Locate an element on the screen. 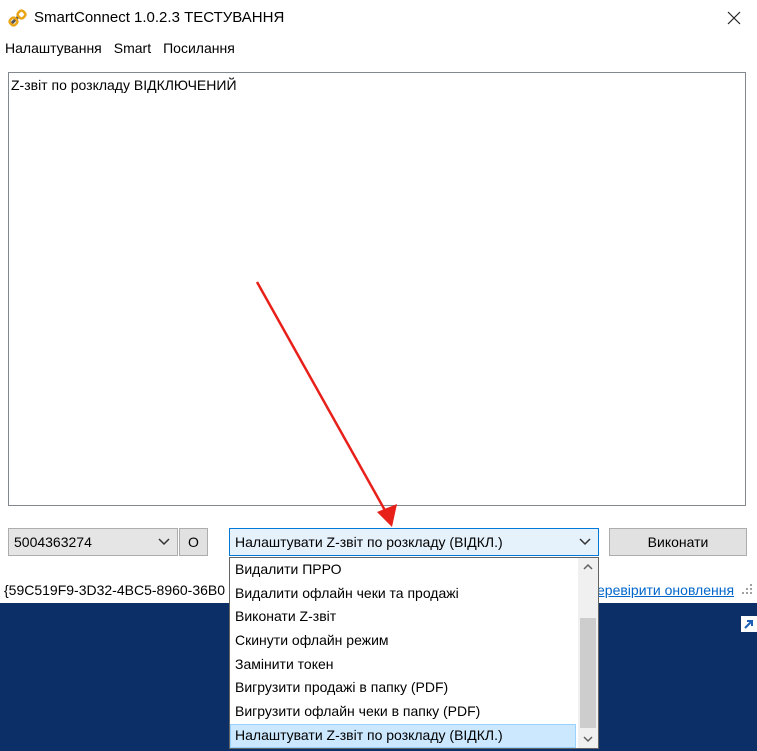 The width and height of the screenshot is (757, 751). scroll-up-button is located at coordinates (588, 566).